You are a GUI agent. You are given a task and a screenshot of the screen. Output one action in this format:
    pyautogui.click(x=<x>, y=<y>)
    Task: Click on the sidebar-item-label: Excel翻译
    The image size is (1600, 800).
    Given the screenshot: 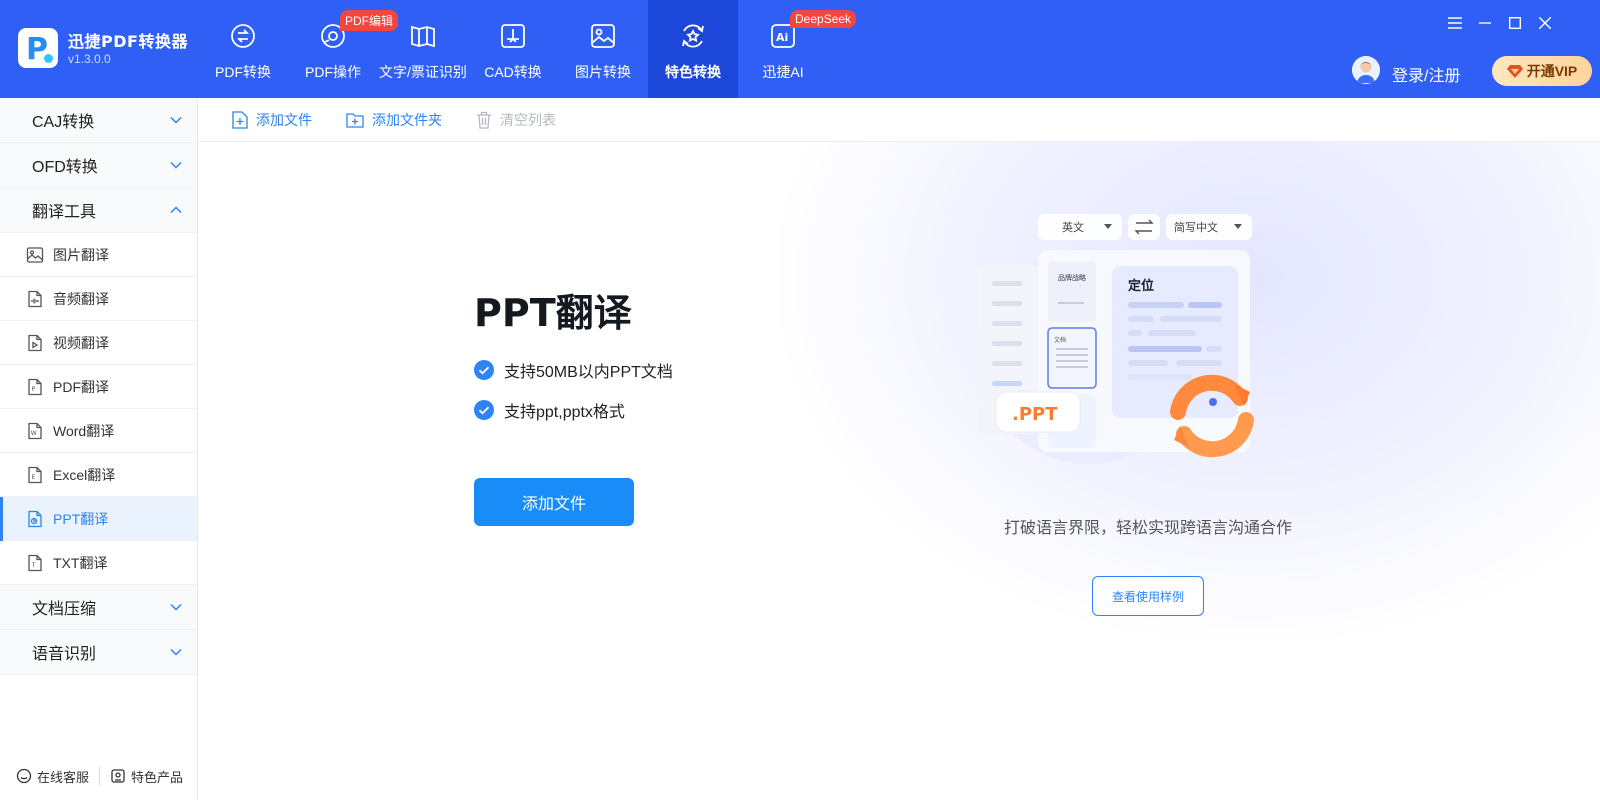 What is the action you would take?
    pyautogui.click(x=84, y=474)
    